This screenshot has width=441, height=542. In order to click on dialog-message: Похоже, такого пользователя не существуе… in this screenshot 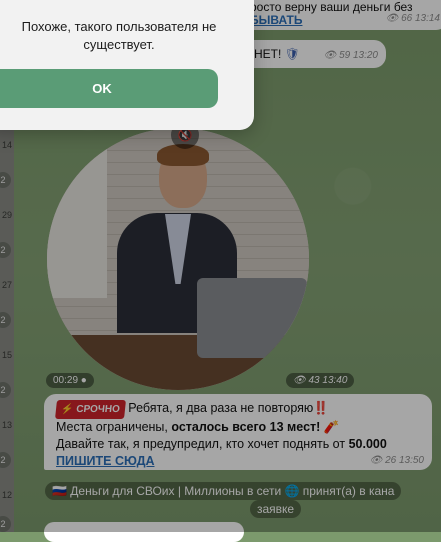, I will do `click(119, 35)`.